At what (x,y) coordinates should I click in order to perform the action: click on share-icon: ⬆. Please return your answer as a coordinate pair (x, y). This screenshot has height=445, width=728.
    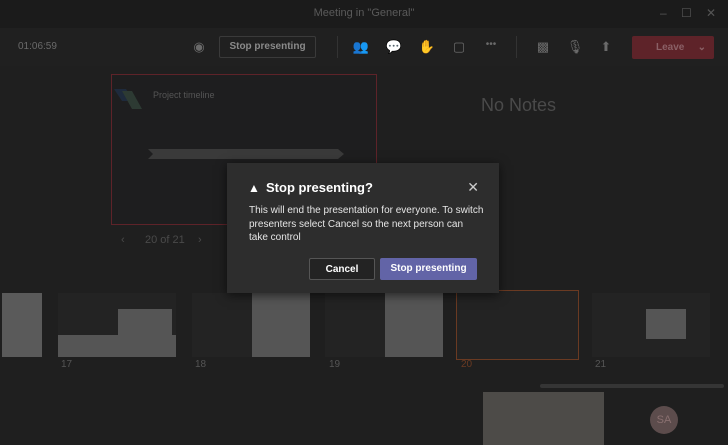
    Looking at the image, I should click on (606, 47).